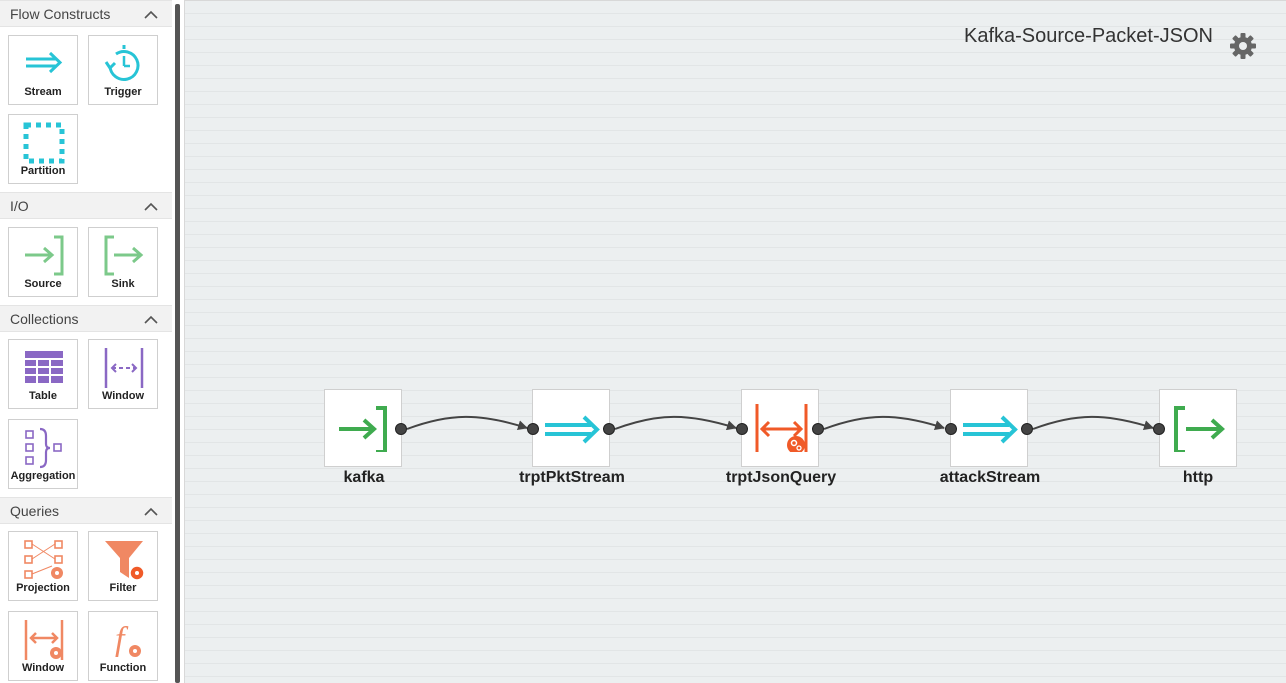 Image resolution: width=1286 pixels, height=683 pixels. Describe the element at coordinates (1198, 477) in the screenshot. I see `node-label: http` at that location.